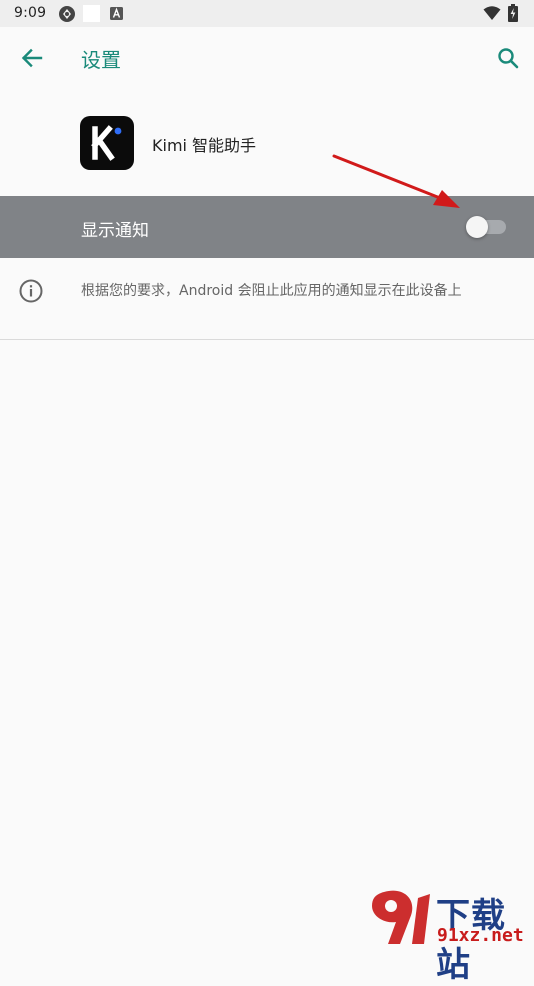  What do you see at coordinates (116, 13) in the screenshot?
I see `accessibility-a-icon` at bounding box center [116, 13].